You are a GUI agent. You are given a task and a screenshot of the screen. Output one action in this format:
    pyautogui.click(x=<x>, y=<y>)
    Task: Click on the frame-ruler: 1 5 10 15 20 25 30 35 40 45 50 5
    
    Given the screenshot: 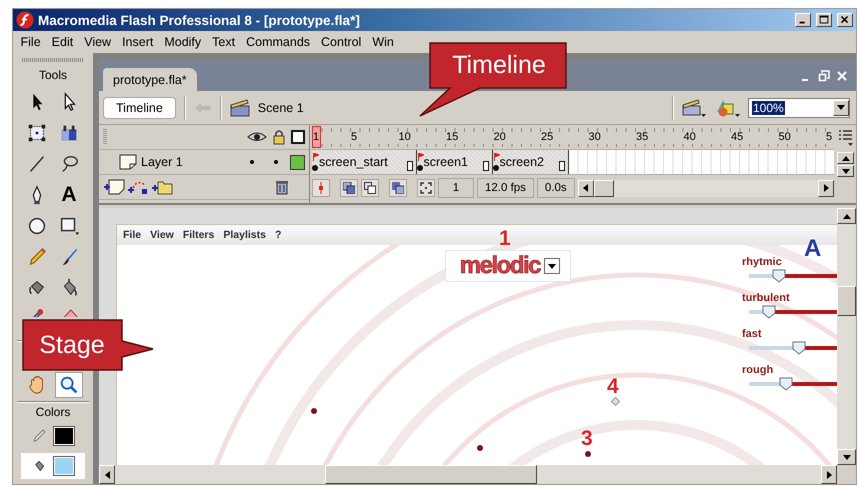 What is the action you would take?
    pyautogui.click(x=573, y=137)
    